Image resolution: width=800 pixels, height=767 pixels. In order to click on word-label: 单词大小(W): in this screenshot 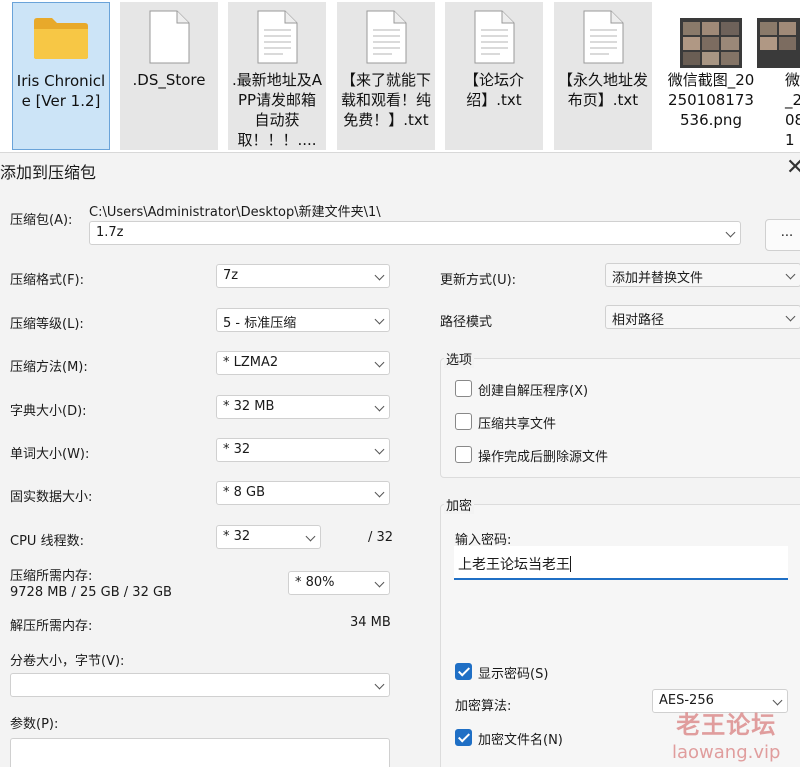, I will do `click(50, 454)`.